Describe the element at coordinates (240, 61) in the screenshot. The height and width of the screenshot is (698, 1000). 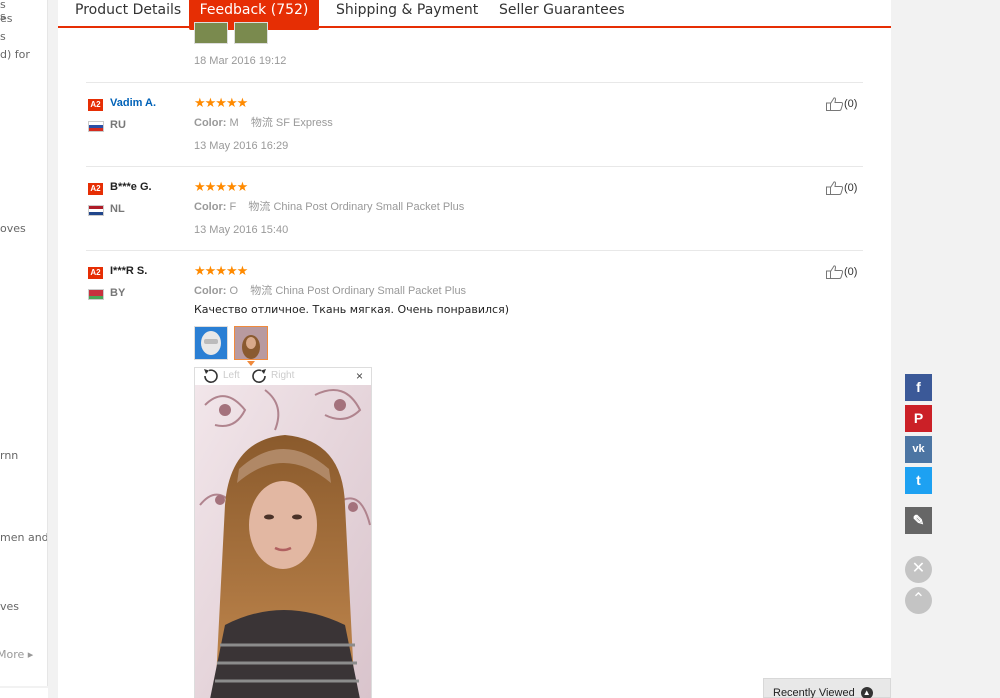
I see `review-date: 18 Mar 2016 19:12` at that location.